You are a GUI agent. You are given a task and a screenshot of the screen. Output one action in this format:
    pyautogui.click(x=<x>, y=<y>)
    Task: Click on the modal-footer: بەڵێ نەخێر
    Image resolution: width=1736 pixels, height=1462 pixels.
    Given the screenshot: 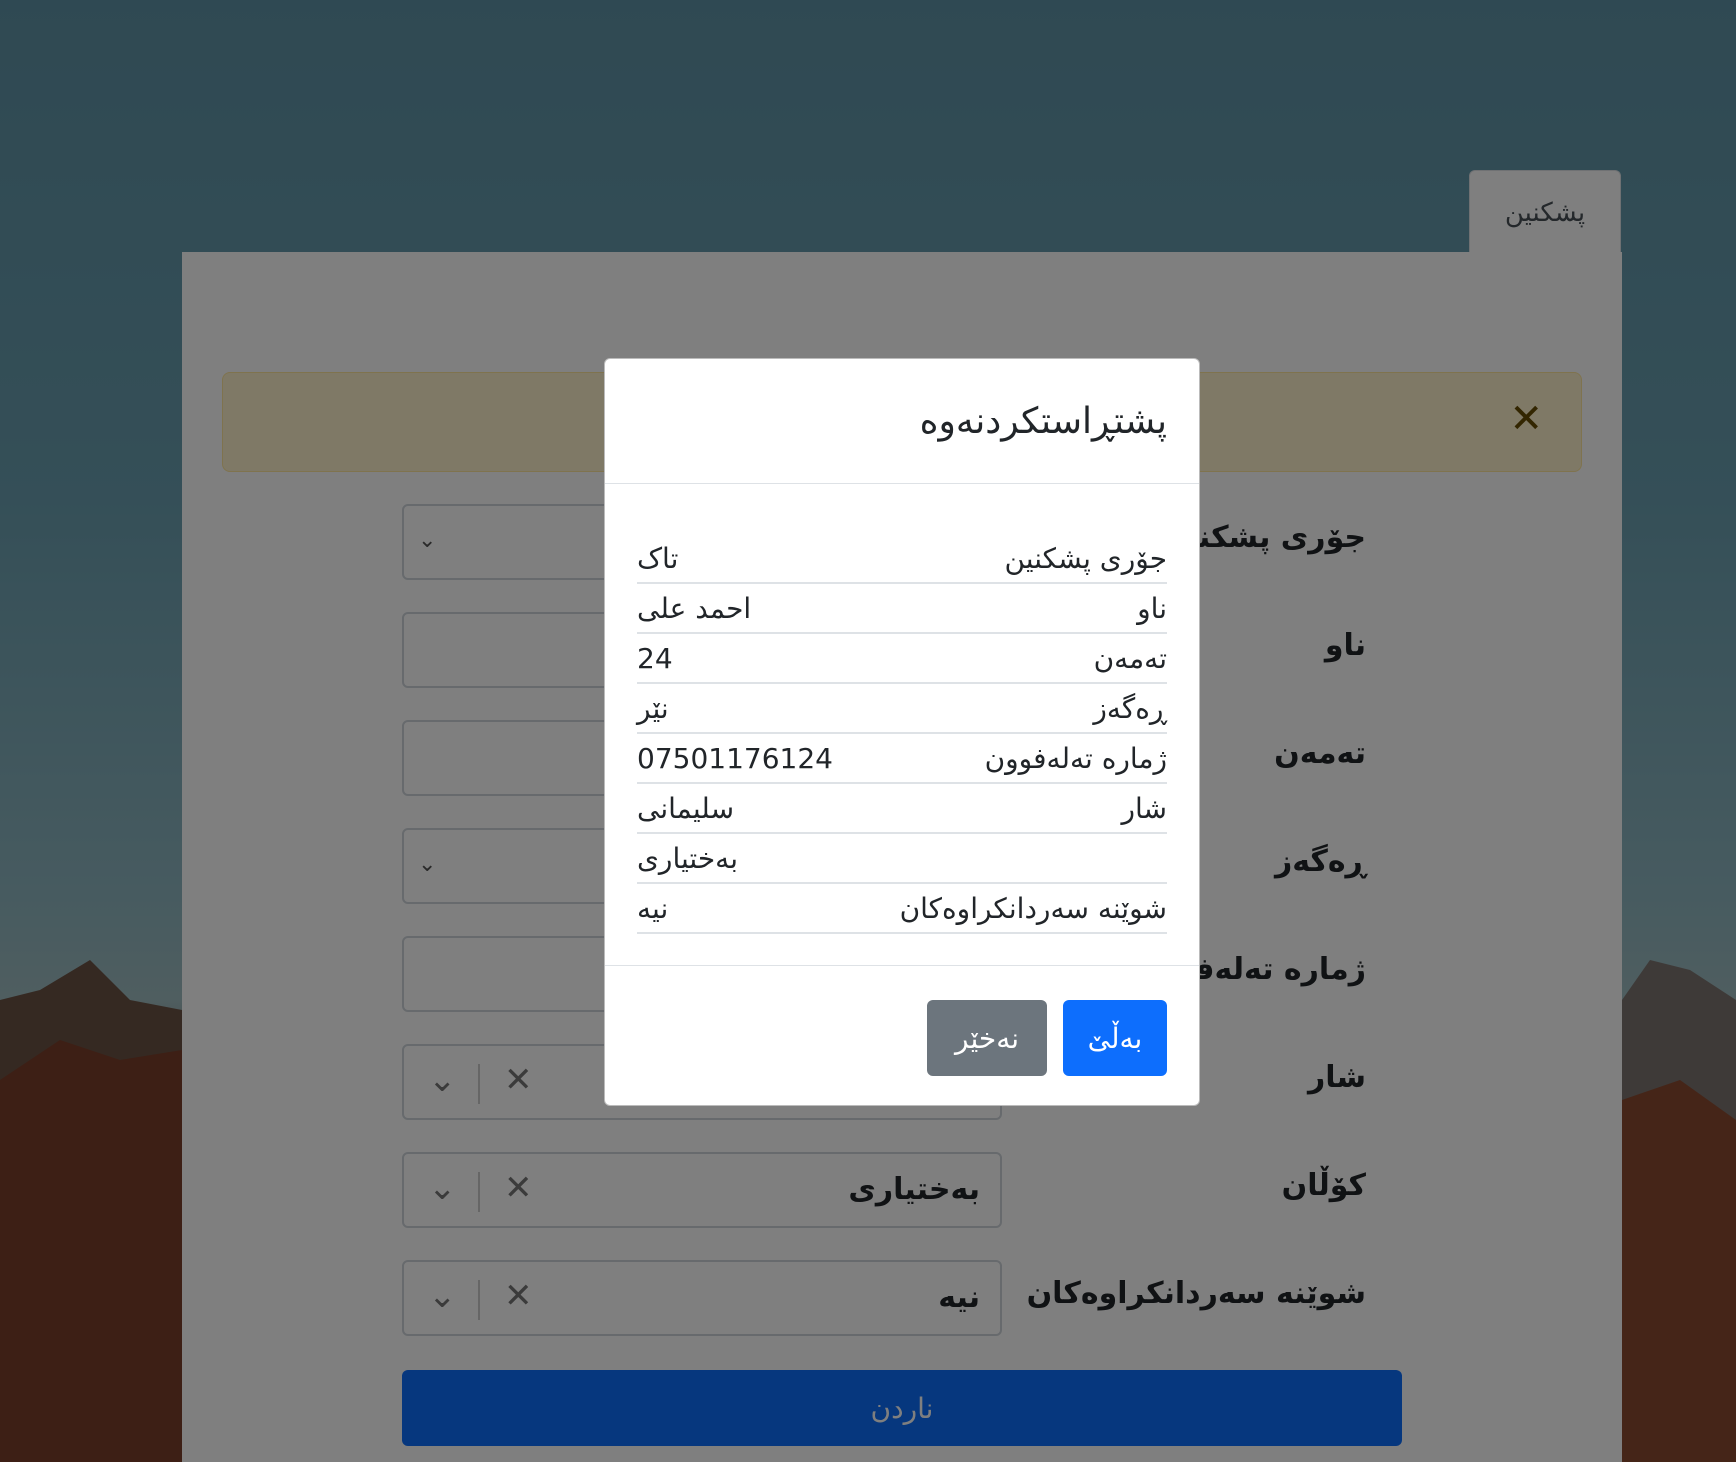 What is the action you would take?
    pyautogui.click(x=902, y=1036)
    